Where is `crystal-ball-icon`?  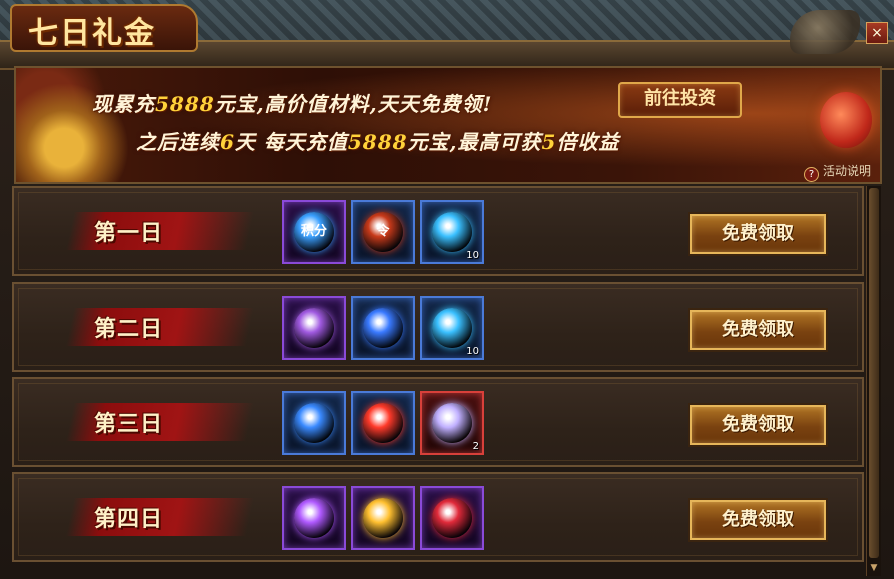
crystal-ball-icon is located at coordinates (314, 518).